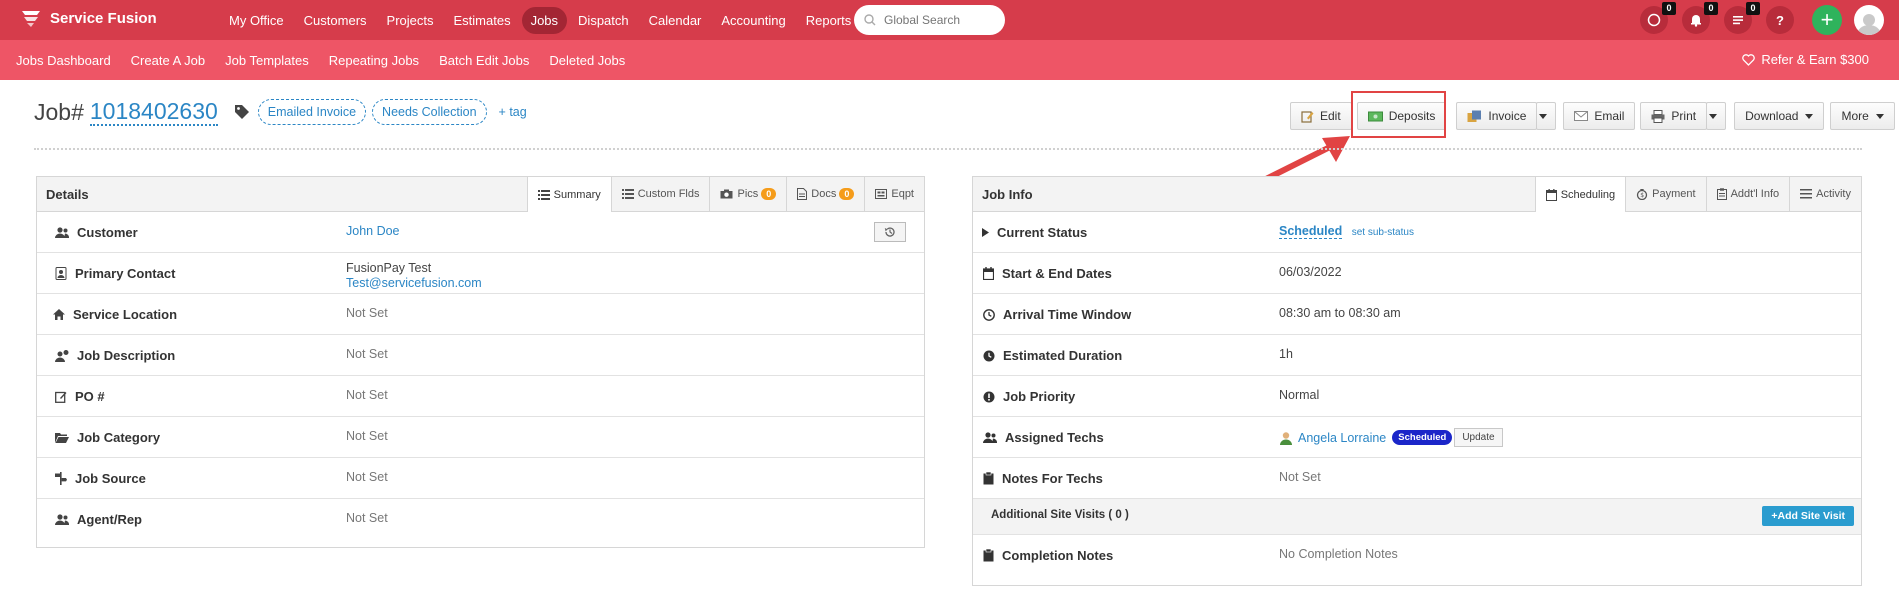 This screenshot has width=1899, height=601. Describe the element at coordinates (1058, 555) in the screenshot. I see `completion-label: Completion Notes` at that location.